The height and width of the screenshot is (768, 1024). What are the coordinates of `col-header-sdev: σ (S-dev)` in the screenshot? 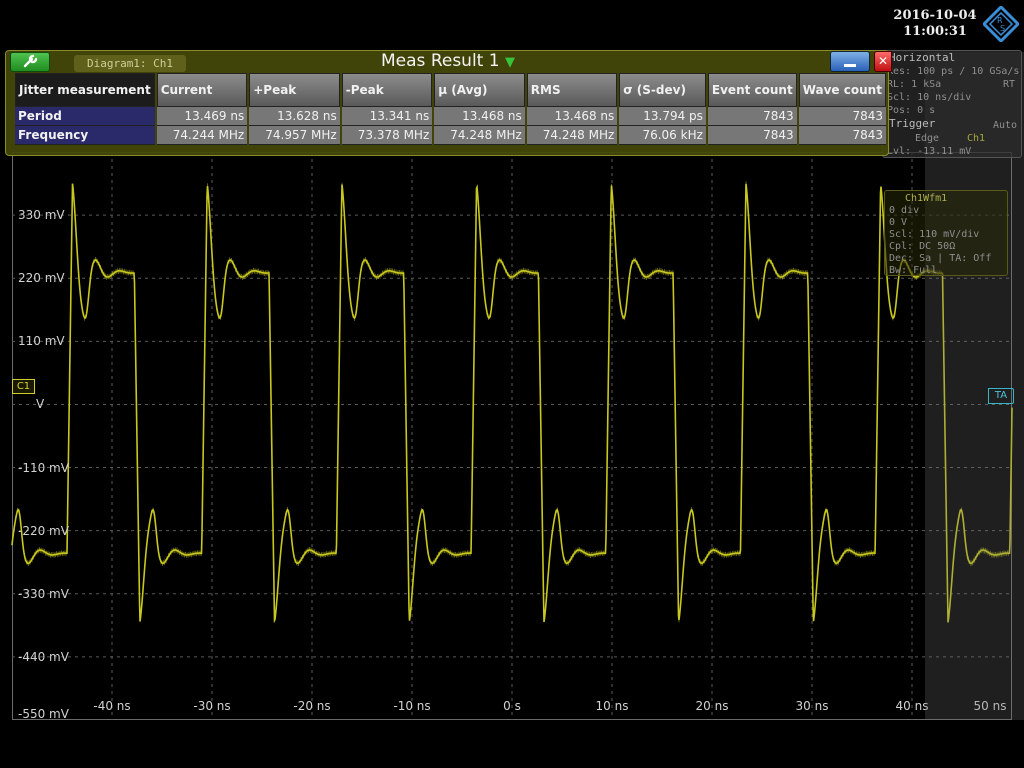 It's located at (662, 90).